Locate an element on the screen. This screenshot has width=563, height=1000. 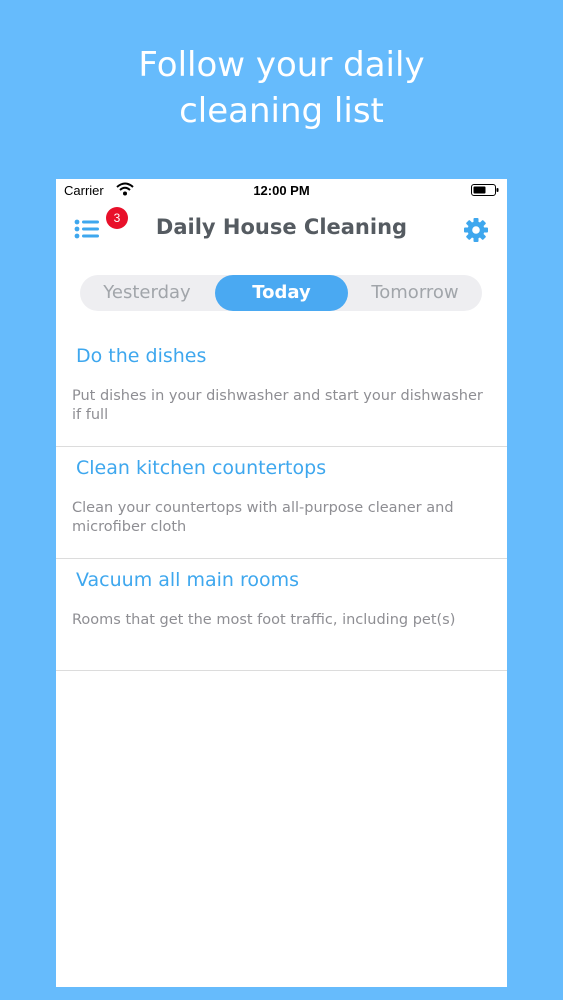
navigation-bar: 3 Daily House Cleaning is located at coordinates (281, 229).